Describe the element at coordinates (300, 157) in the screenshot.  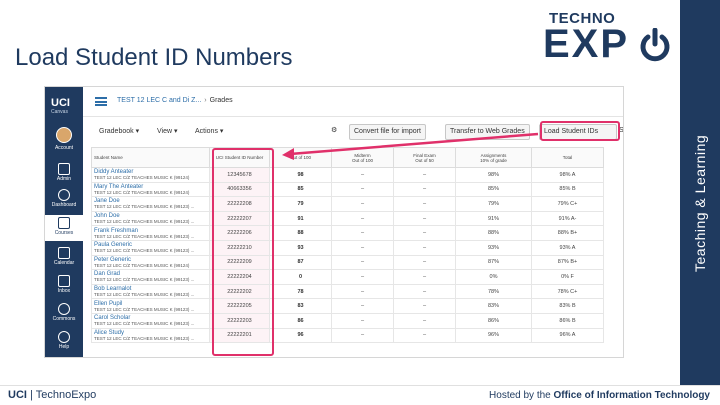
I see `col-assignment-1: Out of 100` at that location.